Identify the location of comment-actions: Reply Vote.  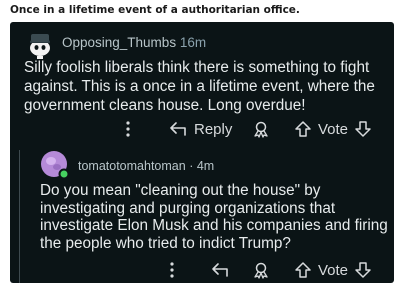
(202, 129).